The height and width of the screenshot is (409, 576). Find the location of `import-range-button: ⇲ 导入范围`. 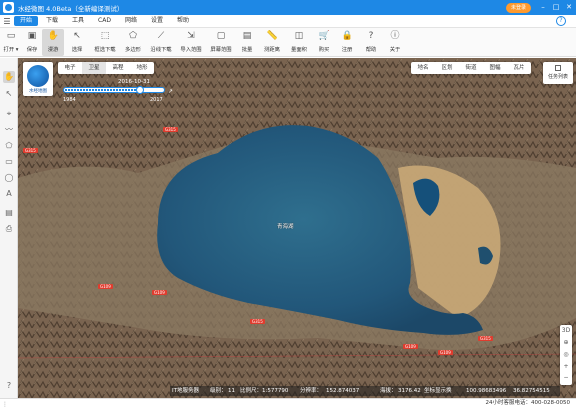

import-range-button: ⇲ 导入范围 is located at coordinates (191, 42).